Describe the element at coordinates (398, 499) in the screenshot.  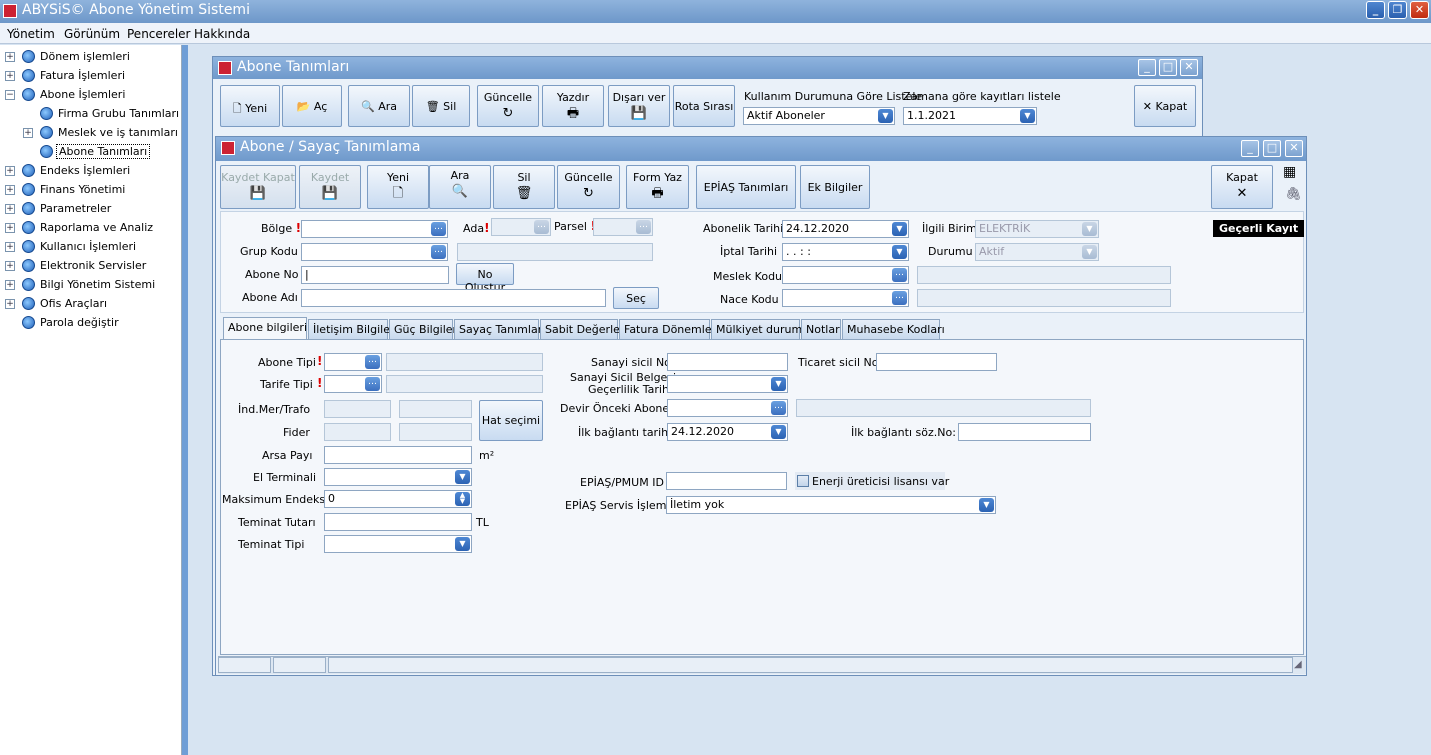
I see `maks-endeks-input: 0 ▲ ▼` at that location.